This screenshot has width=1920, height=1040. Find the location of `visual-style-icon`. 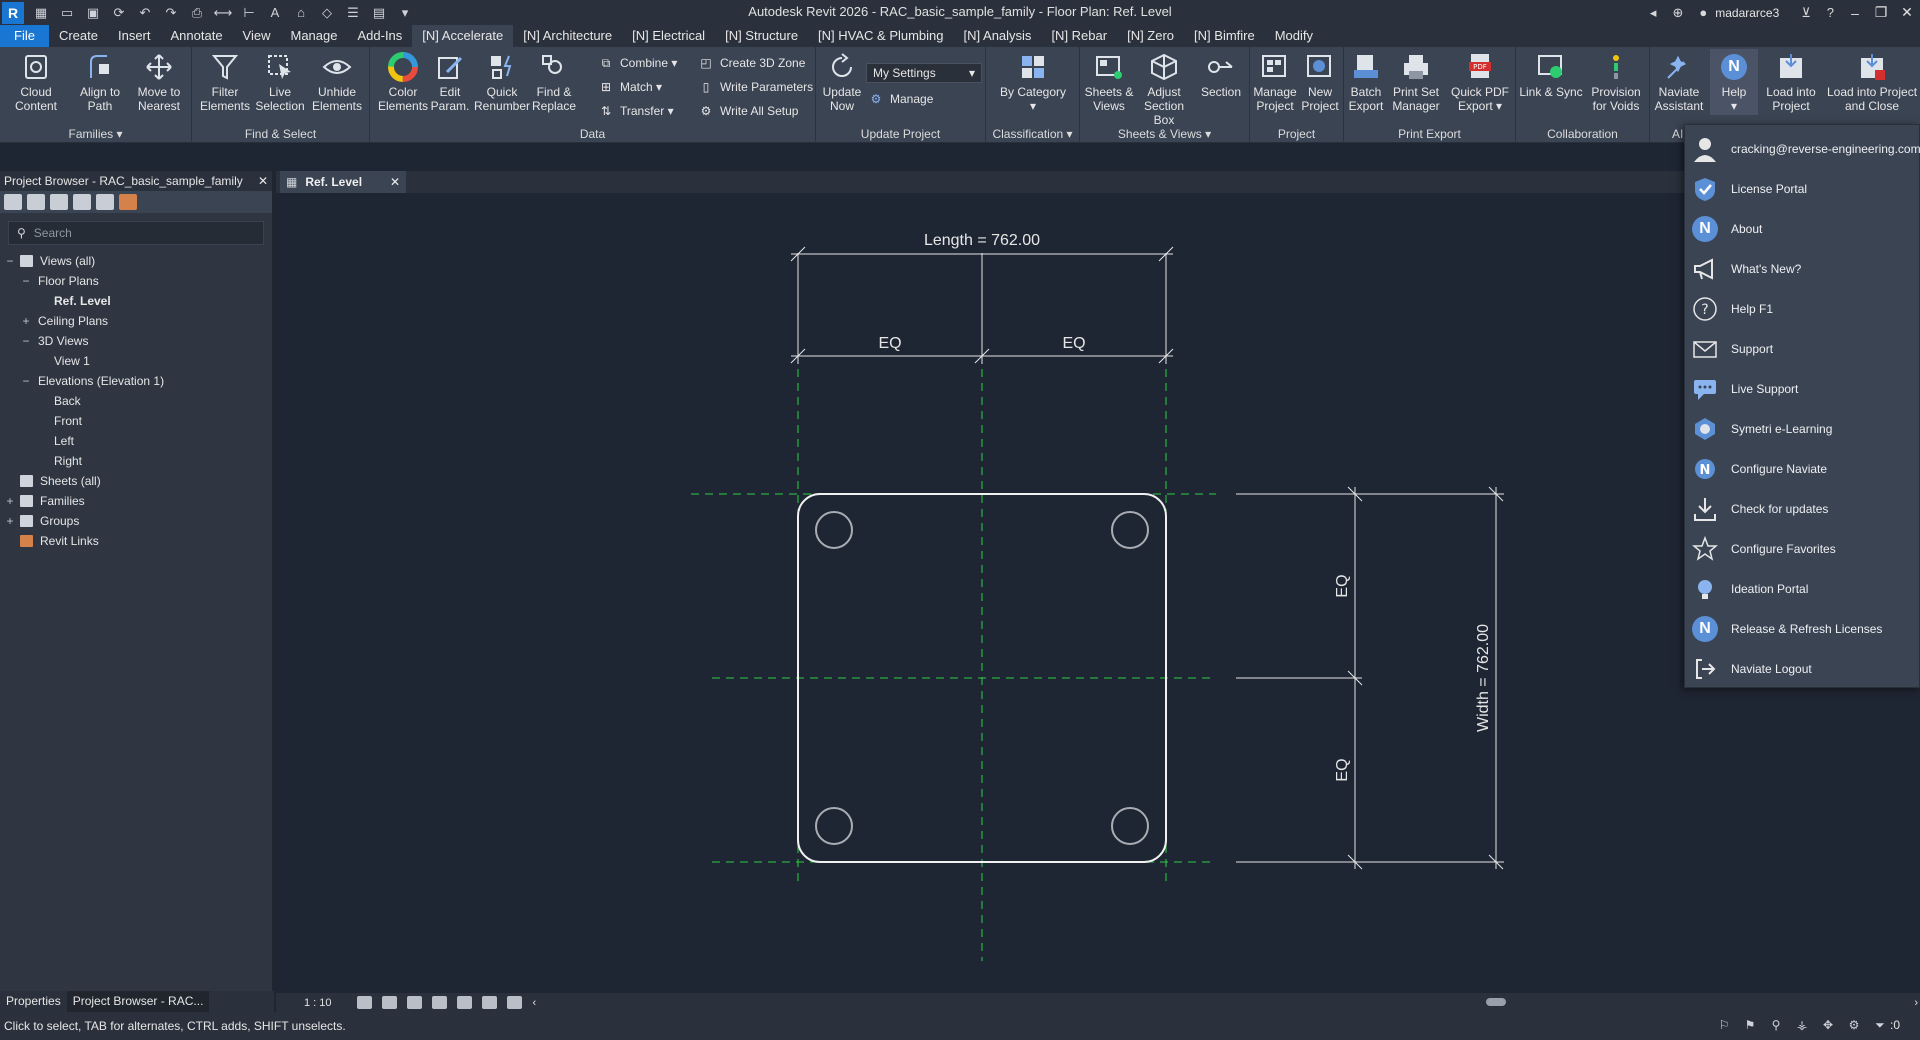

visual-style-icon is located at coordinates (389, 1002).